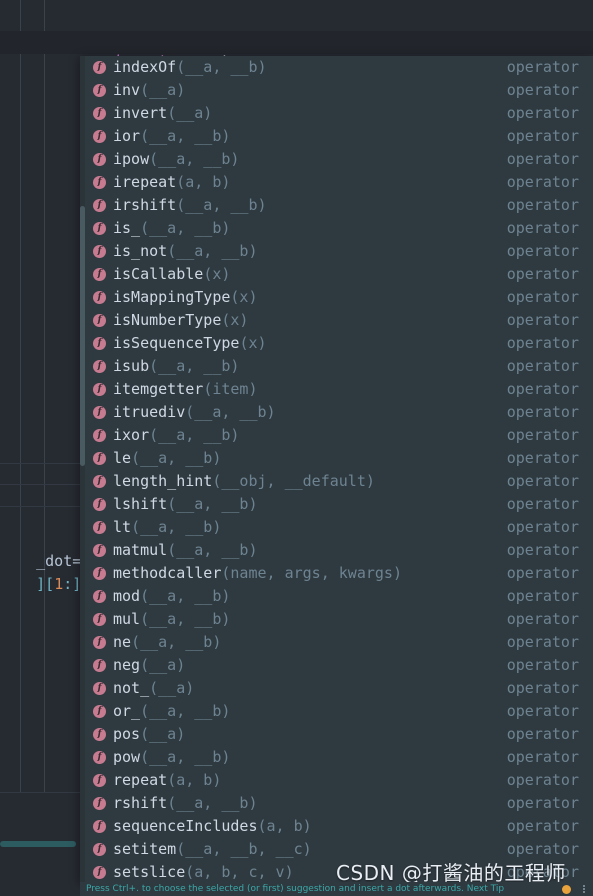 The width and height of the screenshot is (593, 896). I want to click on completion-item-name: methodcaller, so click(167, 573).